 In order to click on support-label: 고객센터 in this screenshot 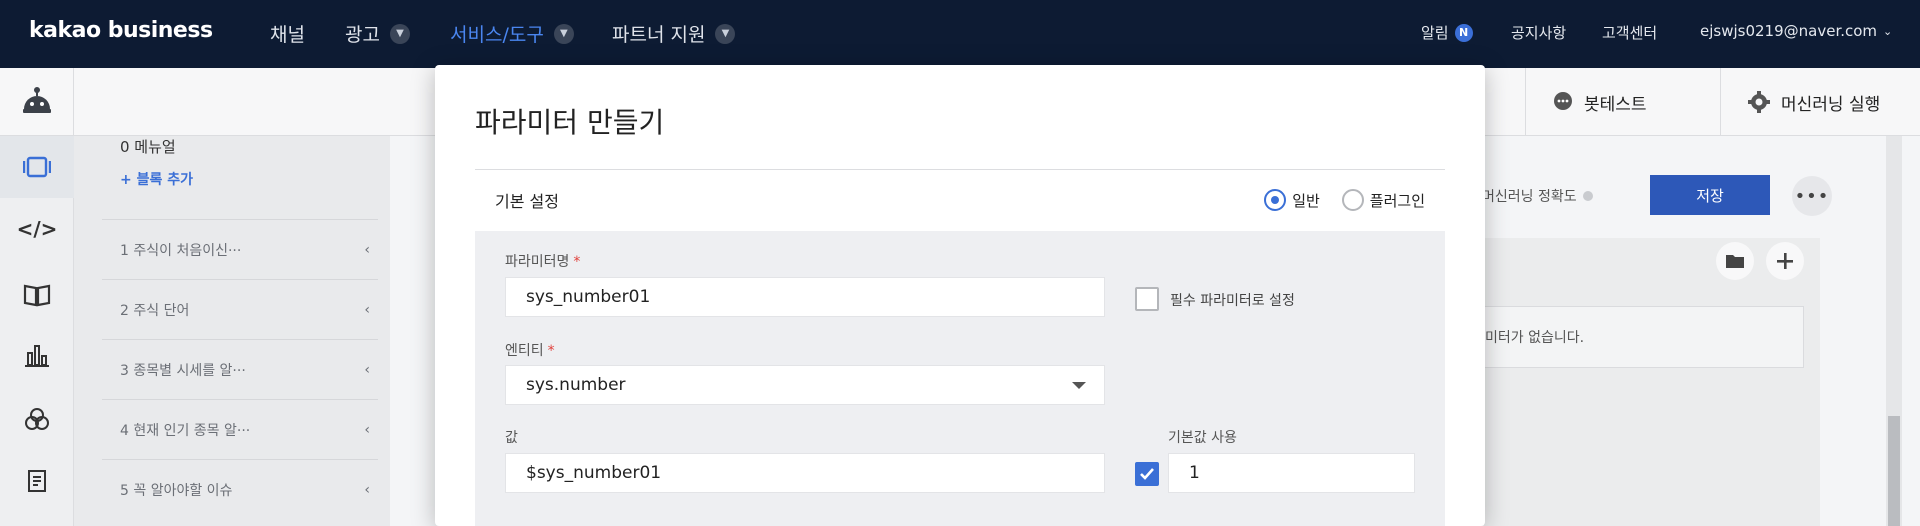, I will do `click(1630, 33)`.